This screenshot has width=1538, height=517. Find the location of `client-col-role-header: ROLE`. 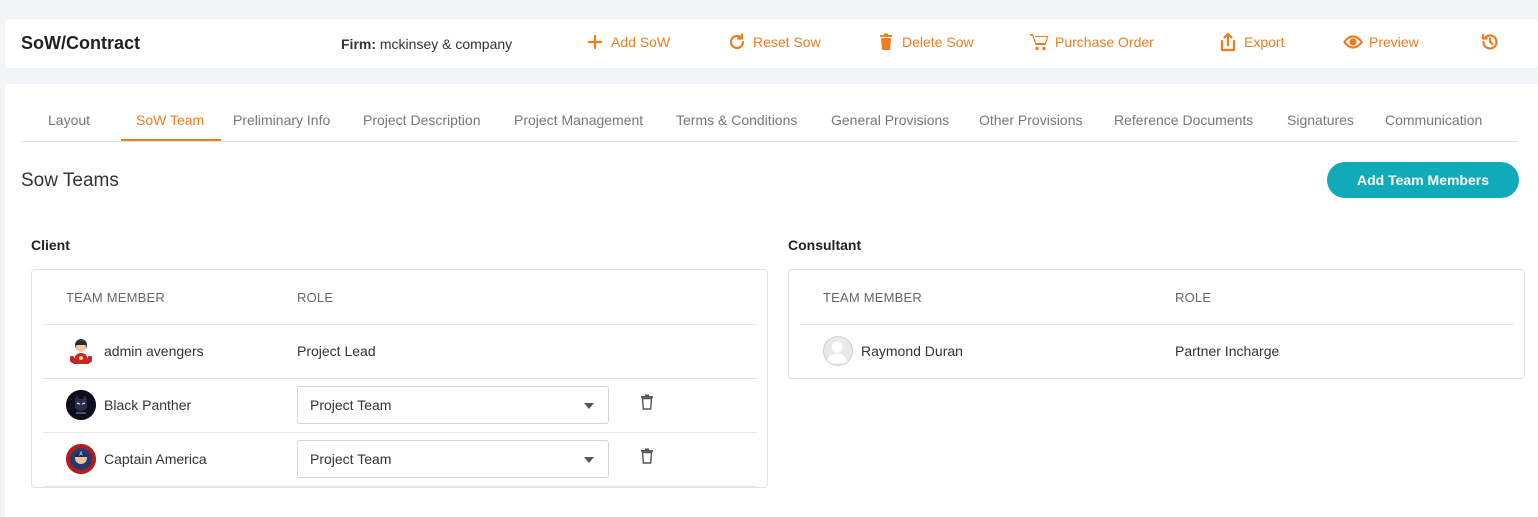

client-col-role-header: ROLE is located at coordinates (315, 297).